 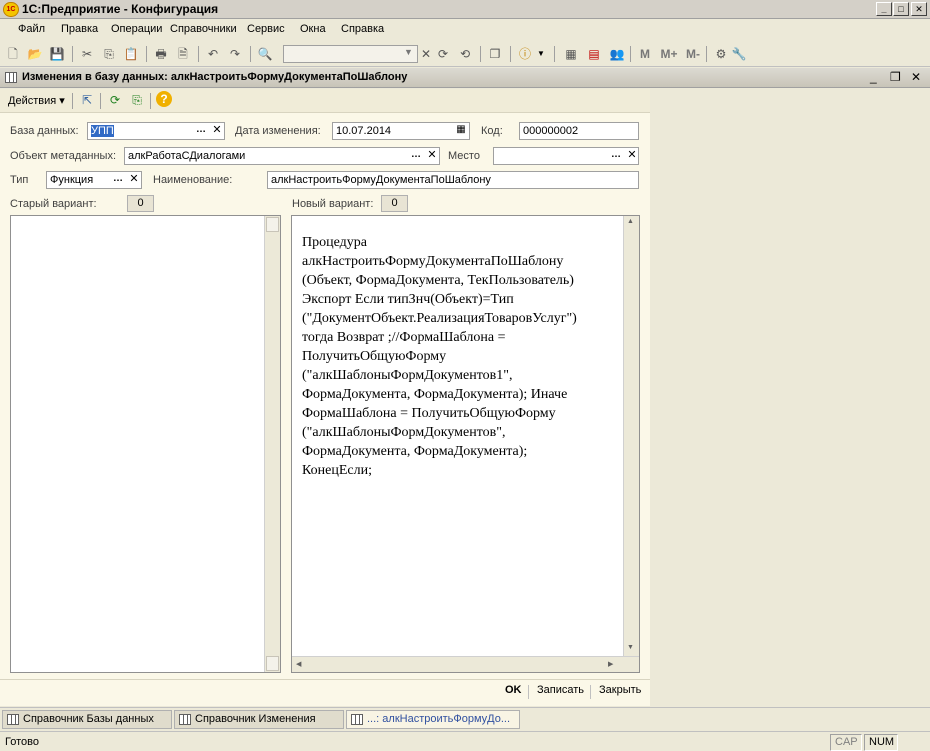 I want to click on info-icon: ⓘ, so click(x=525, y=54).